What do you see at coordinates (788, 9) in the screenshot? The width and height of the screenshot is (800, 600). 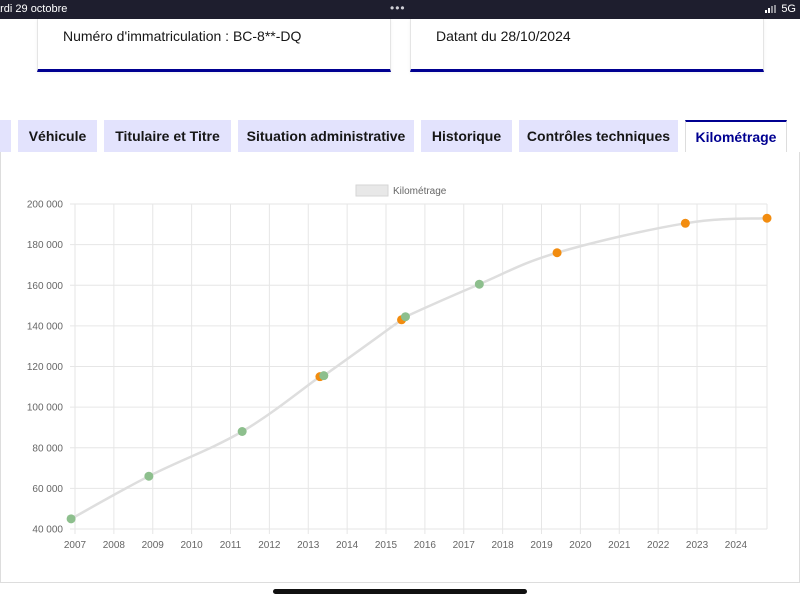 I see `network-label: 5G` at bounding box center [788, 9].